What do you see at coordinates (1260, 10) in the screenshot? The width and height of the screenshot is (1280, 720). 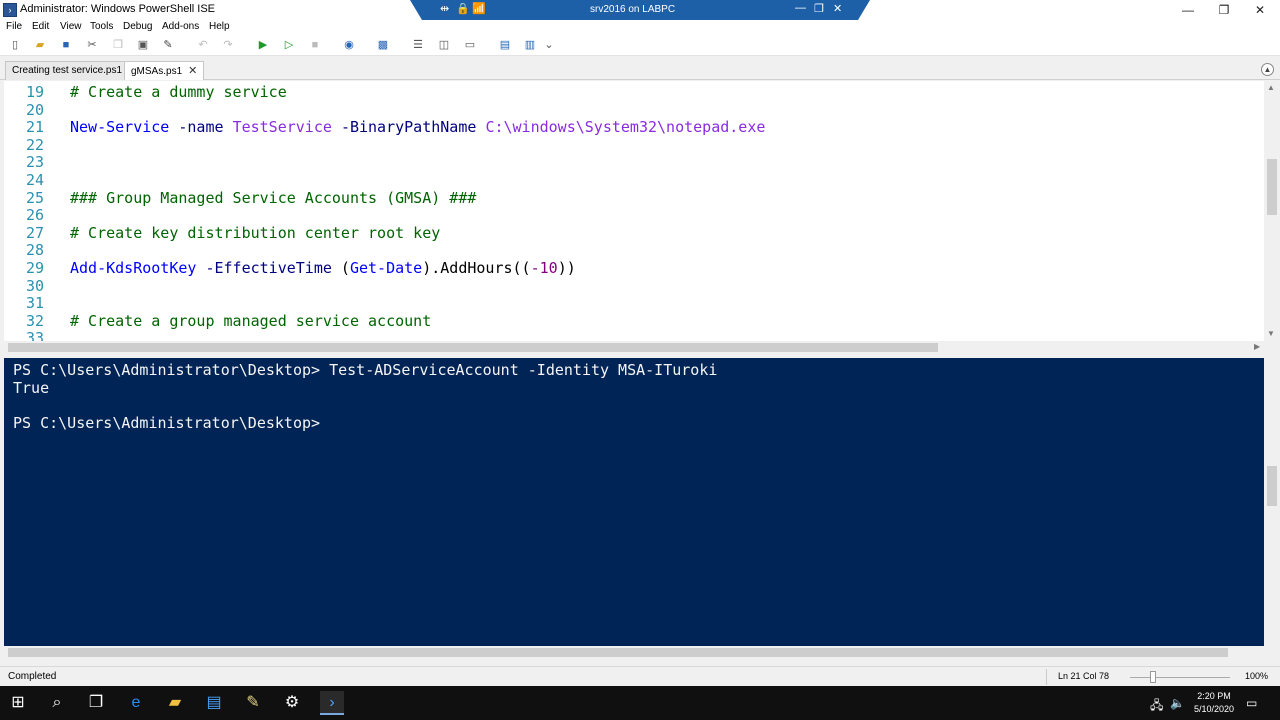 I see `close-button: ✕` at bounding box center [1260, 10].